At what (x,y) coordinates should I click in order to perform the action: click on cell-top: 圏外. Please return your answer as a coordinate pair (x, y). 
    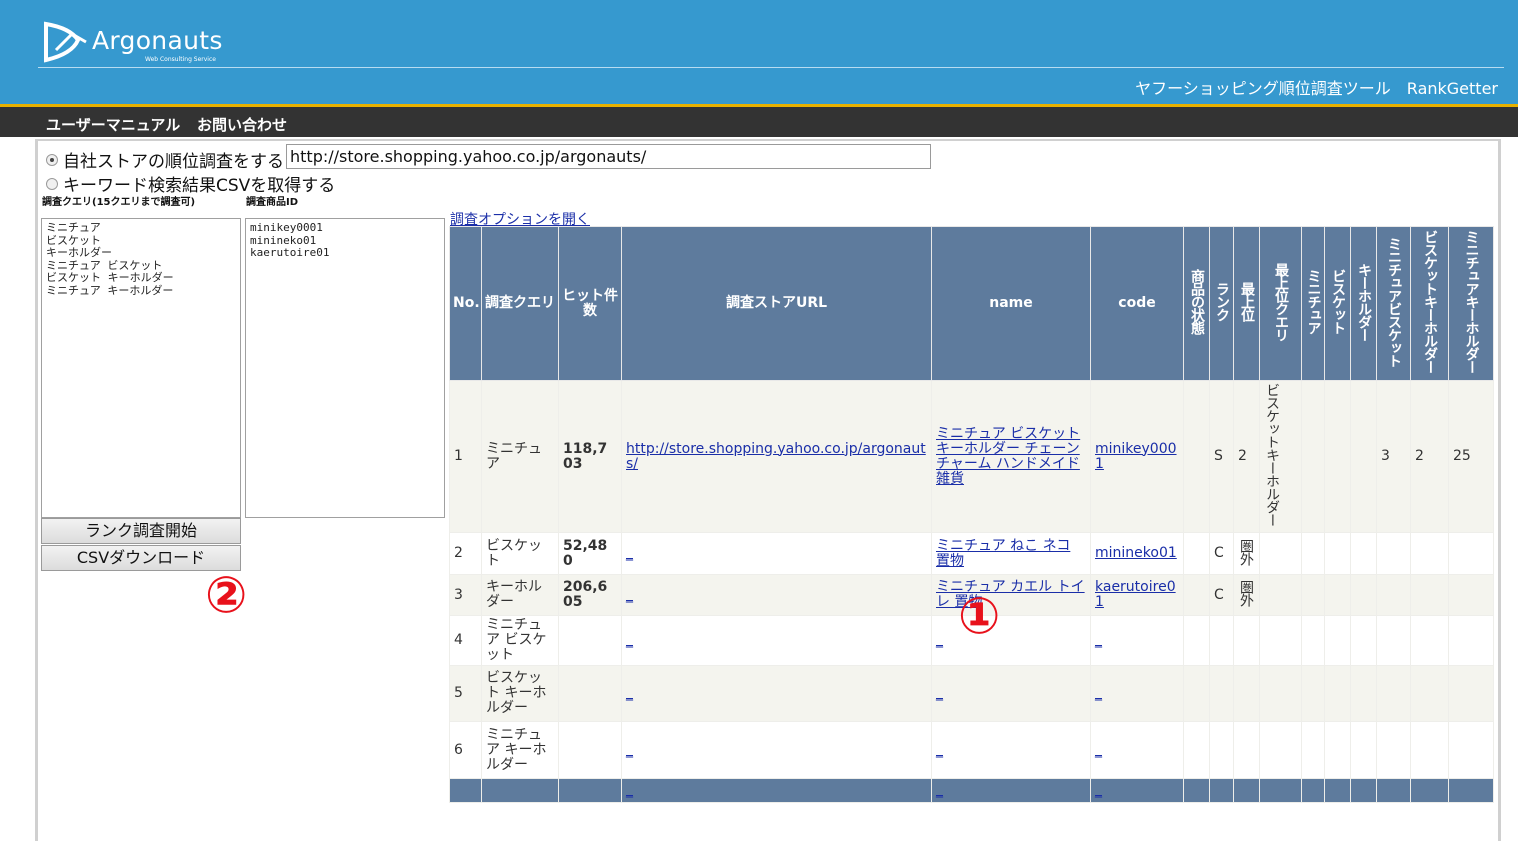
    Looking at the image, I should click on (1246, 553).